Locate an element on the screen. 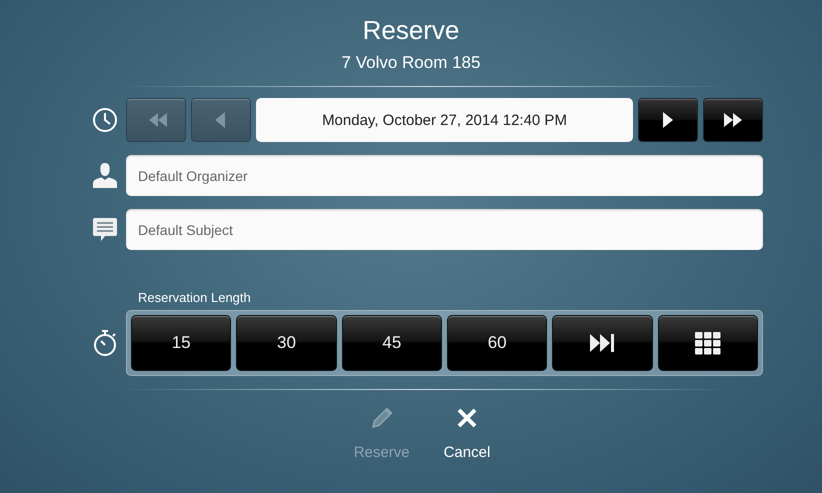 This screenshot has width=822, height=493. length-option-button: 15 is located at coordinates (181, 343).